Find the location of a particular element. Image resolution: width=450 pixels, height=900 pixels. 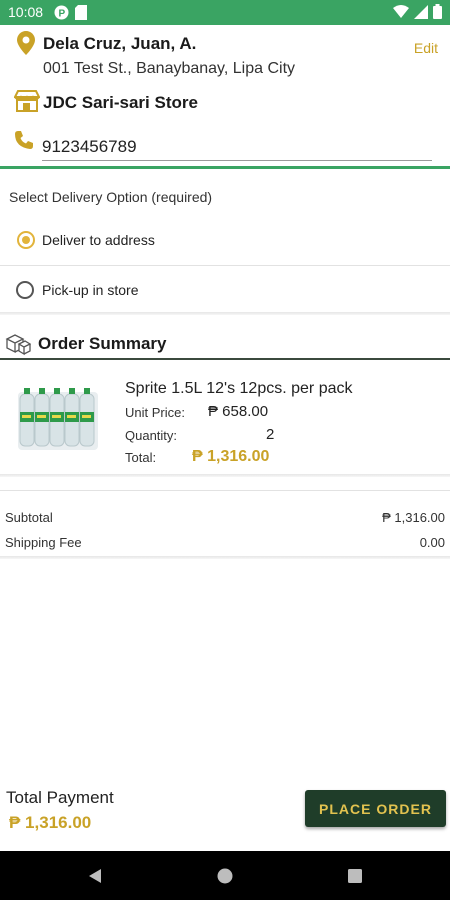

quantity-value: 2 is located at coordinates (270, 434).